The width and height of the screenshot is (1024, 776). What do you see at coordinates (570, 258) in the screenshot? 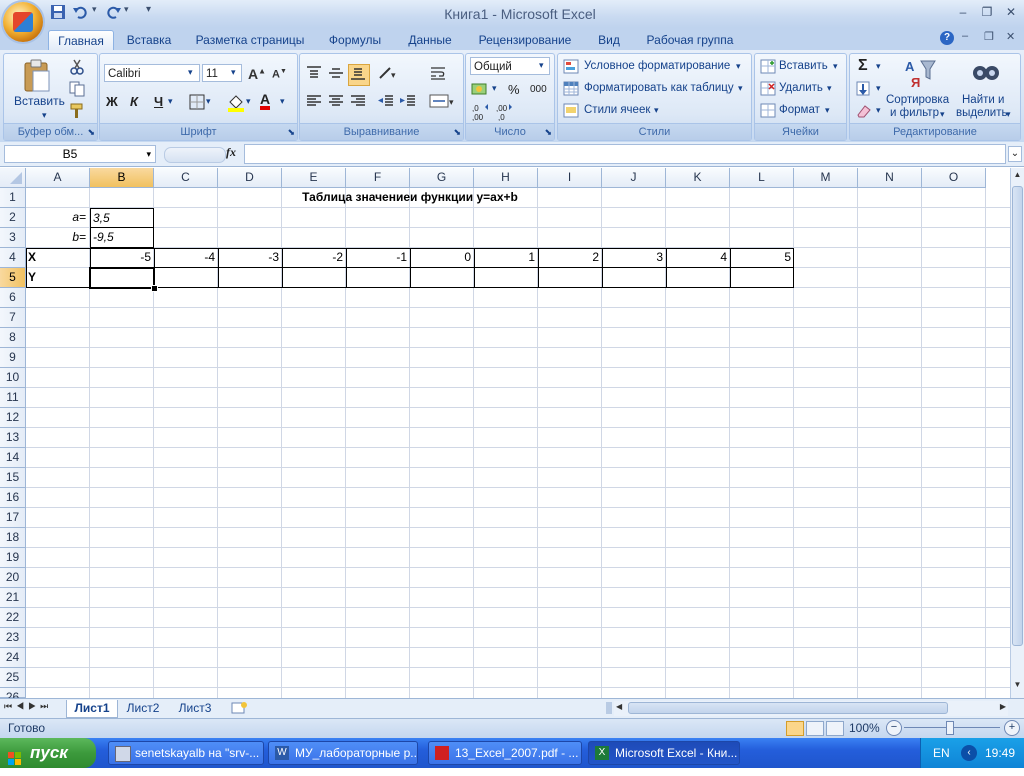
I see `cell-x-value: 2` at bounding box center [570, 258].